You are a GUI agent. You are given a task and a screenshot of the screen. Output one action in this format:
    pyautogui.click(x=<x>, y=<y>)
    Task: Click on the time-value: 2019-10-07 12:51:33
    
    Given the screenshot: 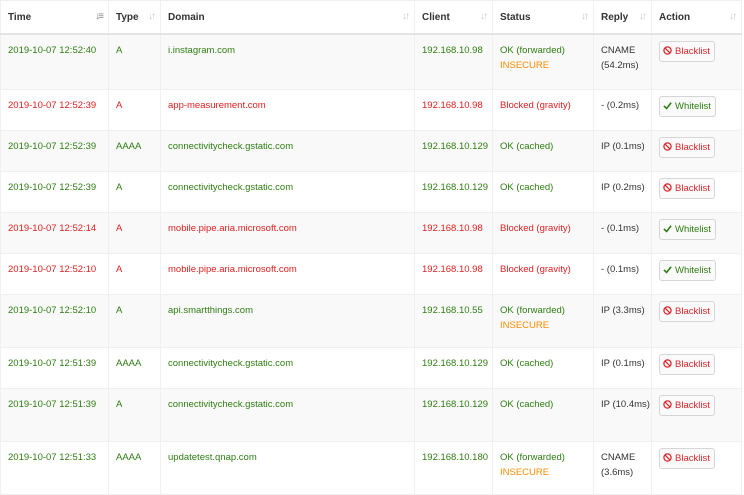 What is the action you would take?
    pyautogui.click(x=52, y=457)
    